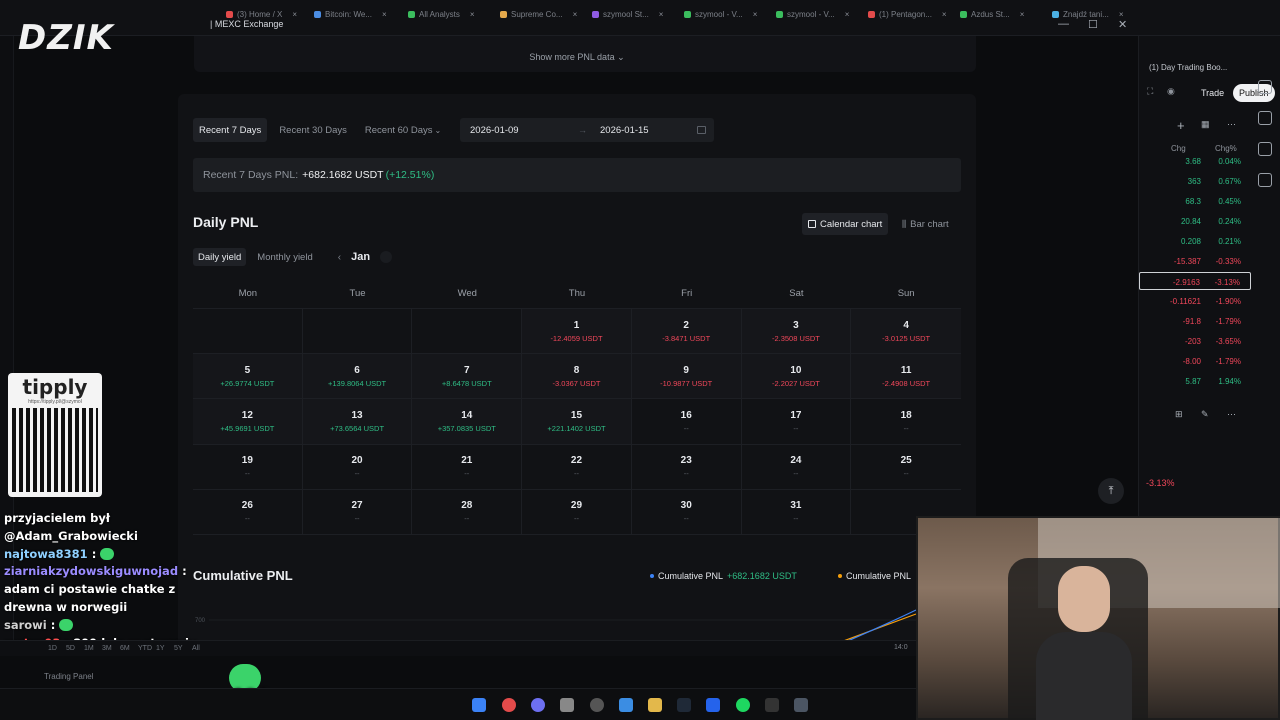 The width and height of the screenshot is (1280, 720). What do you see at coordinates (1195, 281) in the screenshot?
I see `watchlist-row: -2.9163 -3.13%` at bounding box center [1195, 281].